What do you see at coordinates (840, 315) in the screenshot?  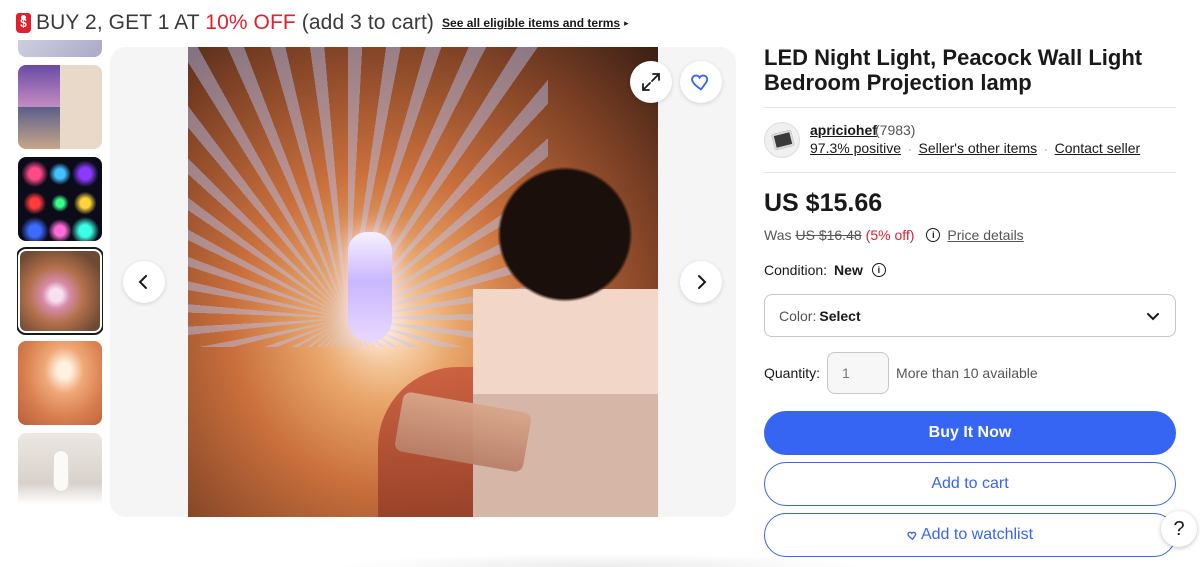 I see `color-select-value: Select` at bounding box center [840, 315].